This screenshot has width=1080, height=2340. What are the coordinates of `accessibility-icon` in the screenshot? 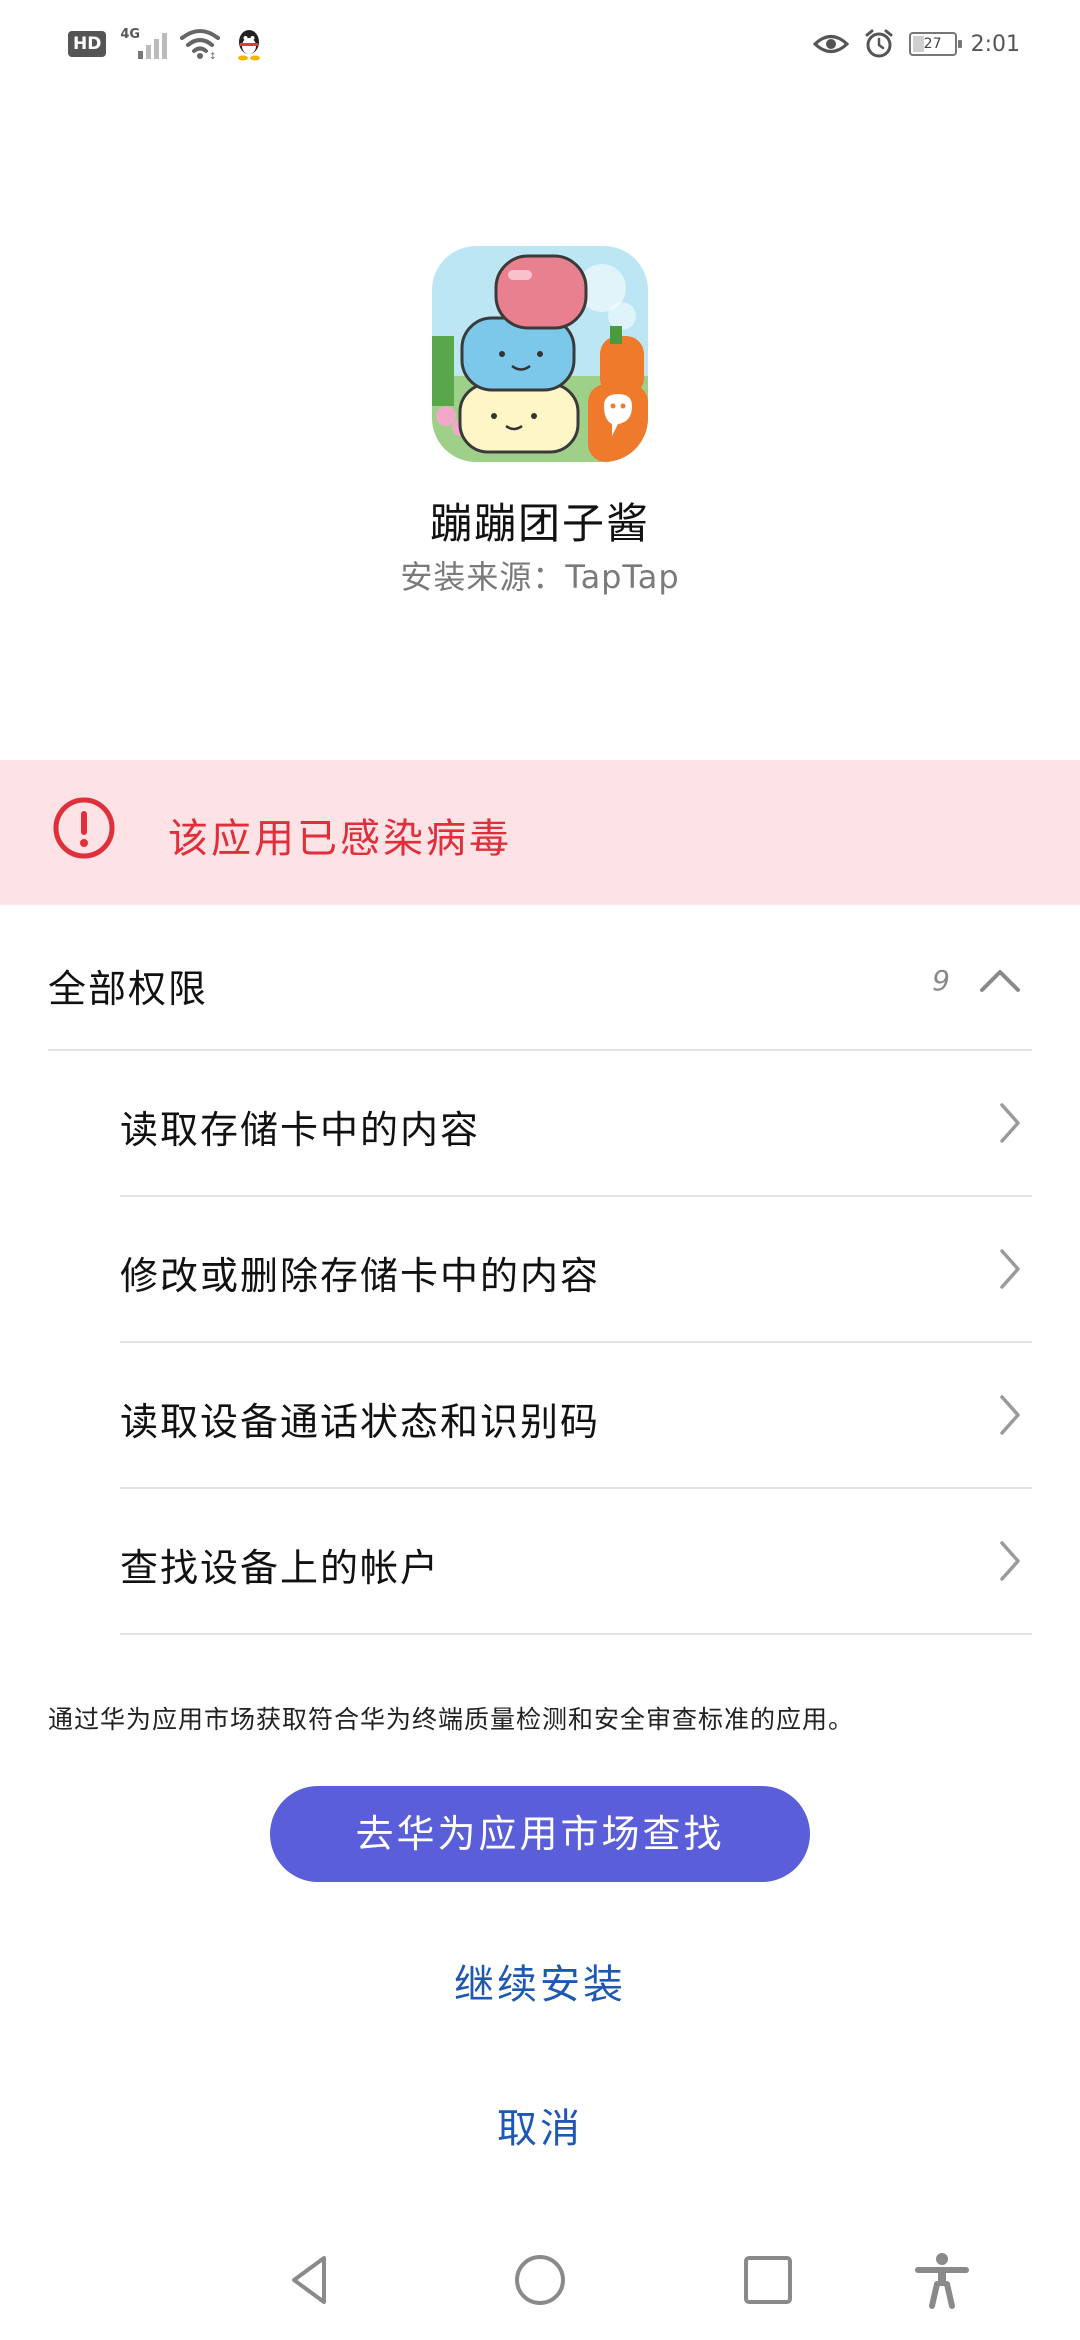 It's located at (942, 2280).